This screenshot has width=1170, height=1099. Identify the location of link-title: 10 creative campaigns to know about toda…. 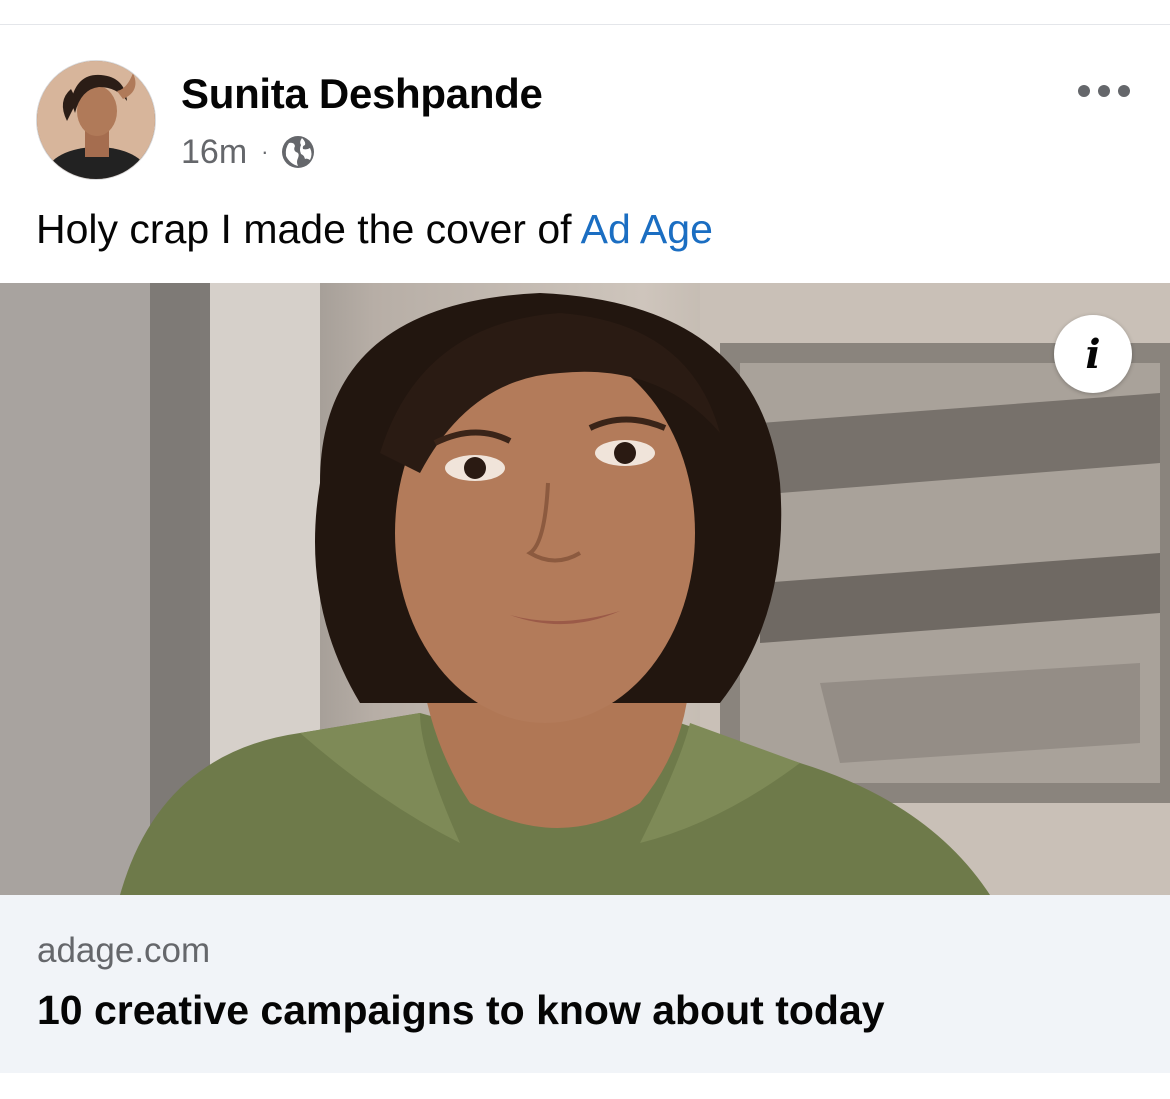
(461, 1010).